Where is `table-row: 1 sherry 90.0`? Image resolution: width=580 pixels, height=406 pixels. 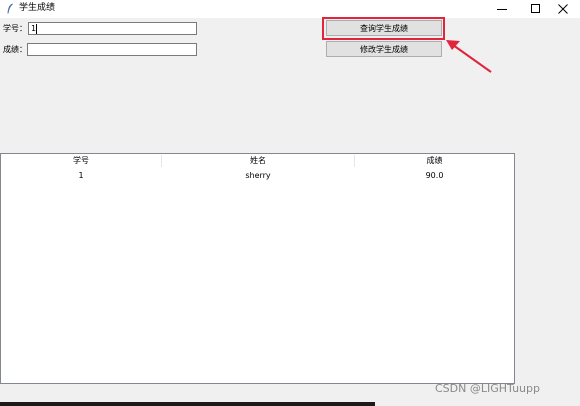
table-row: 1 sherry 90.0 is located at coordinates (257, 176).